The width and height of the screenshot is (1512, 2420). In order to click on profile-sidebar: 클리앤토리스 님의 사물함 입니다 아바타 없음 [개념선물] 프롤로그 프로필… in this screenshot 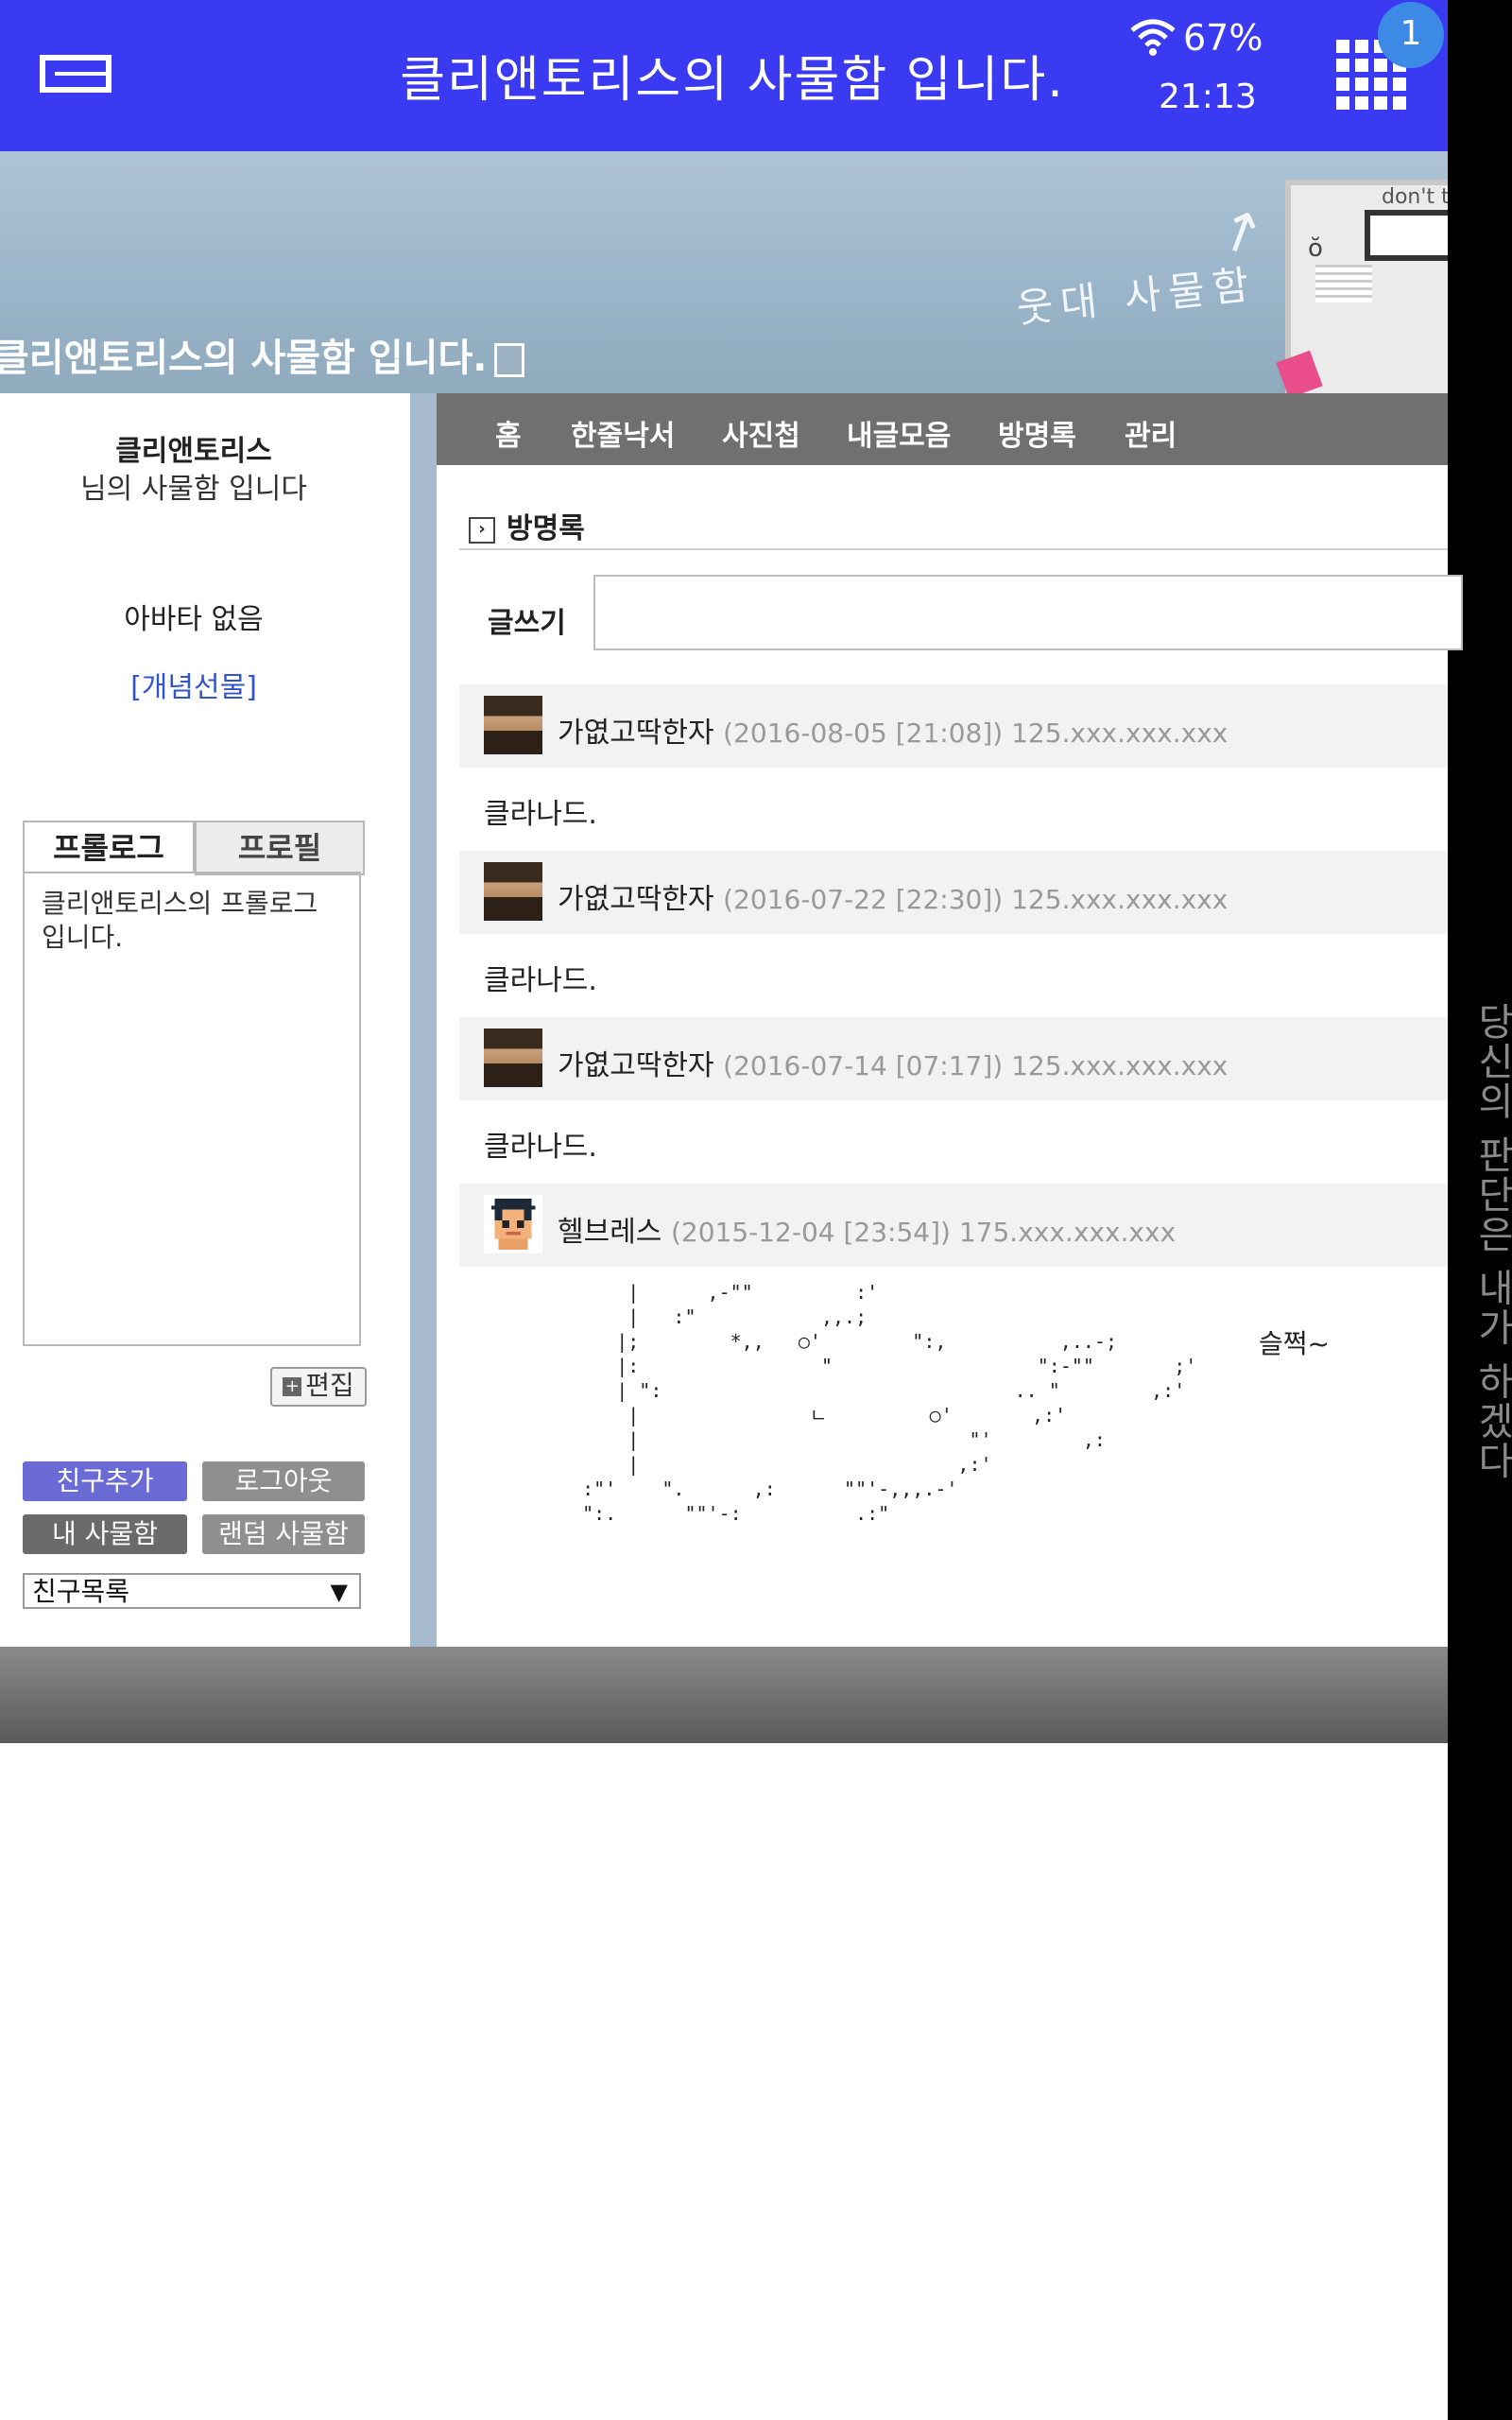, I will do `click(205, 1020)`.